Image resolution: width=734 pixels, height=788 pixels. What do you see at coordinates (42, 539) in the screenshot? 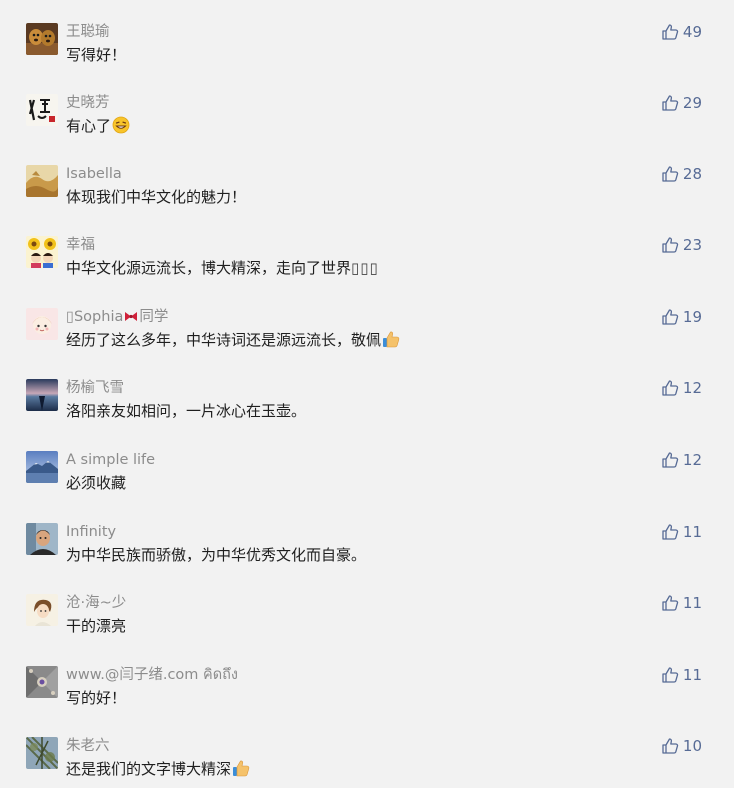
I see `man-avatar-icon` at bounding box center [42, 539].